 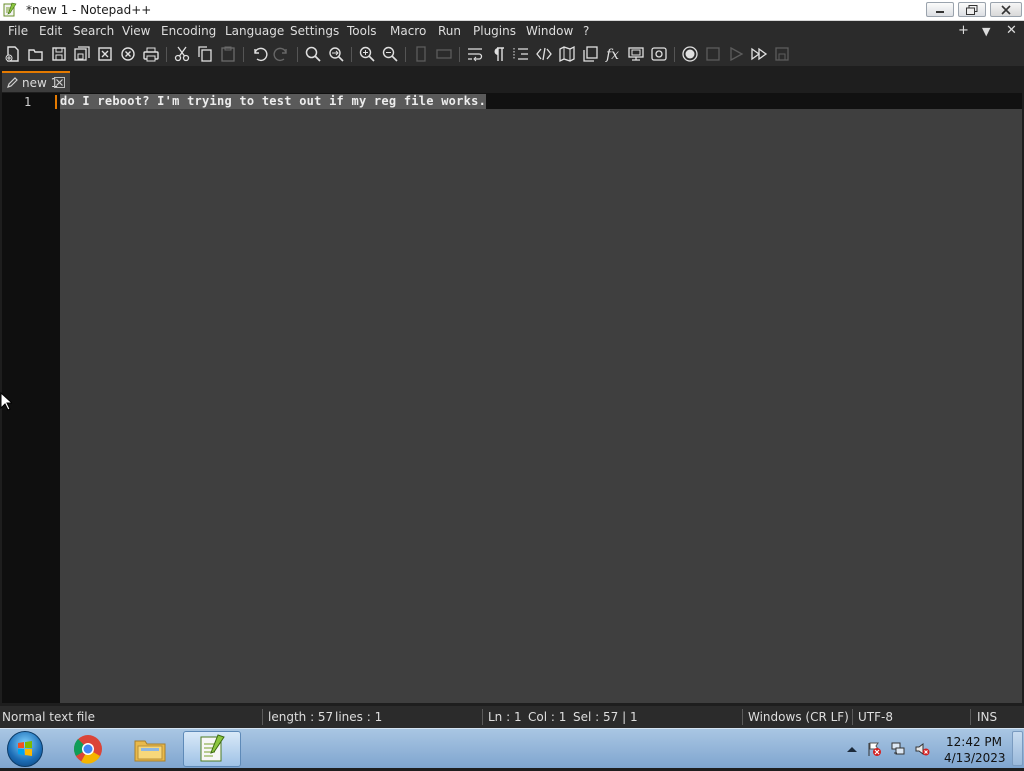 What do you see at coordinates (586, 31) in the screenshot?
I see `menu-help: ?` at bounding box center [586, 31].